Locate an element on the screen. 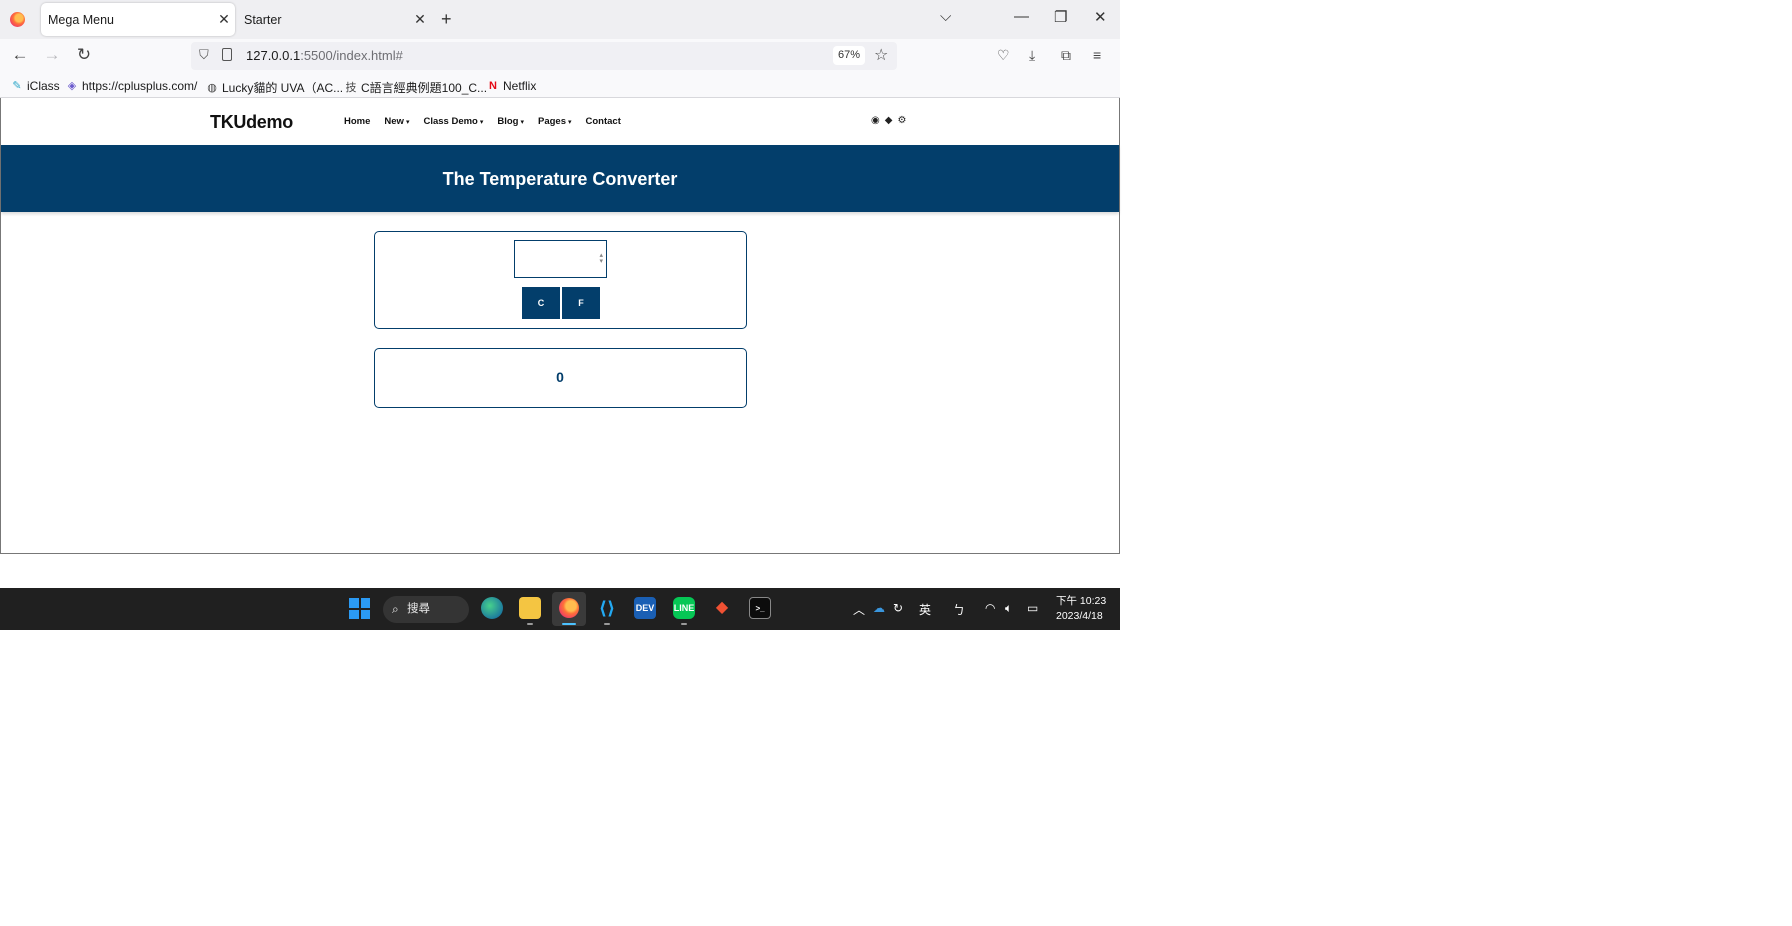 The width and height of the screenshot is (1792, 926). menu-label: Pages is located at coordinates (552, 121).